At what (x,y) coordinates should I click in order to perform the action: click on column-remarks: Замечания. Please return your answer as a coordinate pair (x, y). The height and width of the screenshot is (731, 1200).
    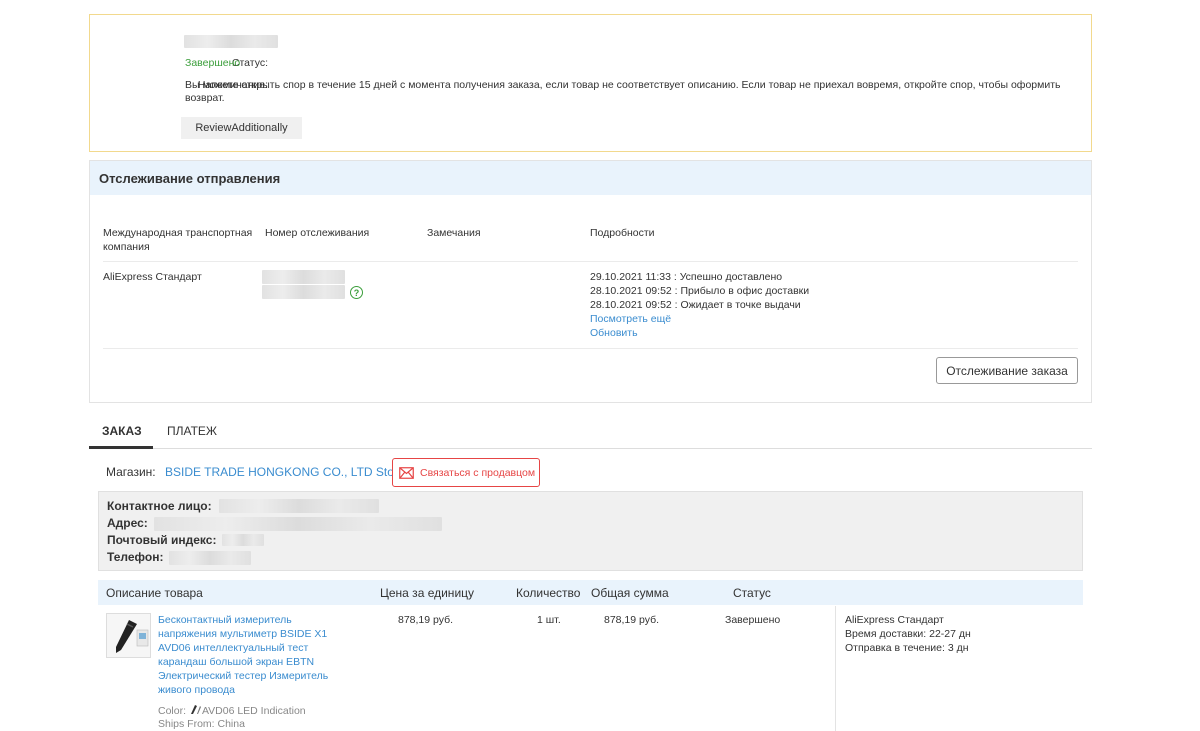
    Looking at the image, I should click on (454, 233).